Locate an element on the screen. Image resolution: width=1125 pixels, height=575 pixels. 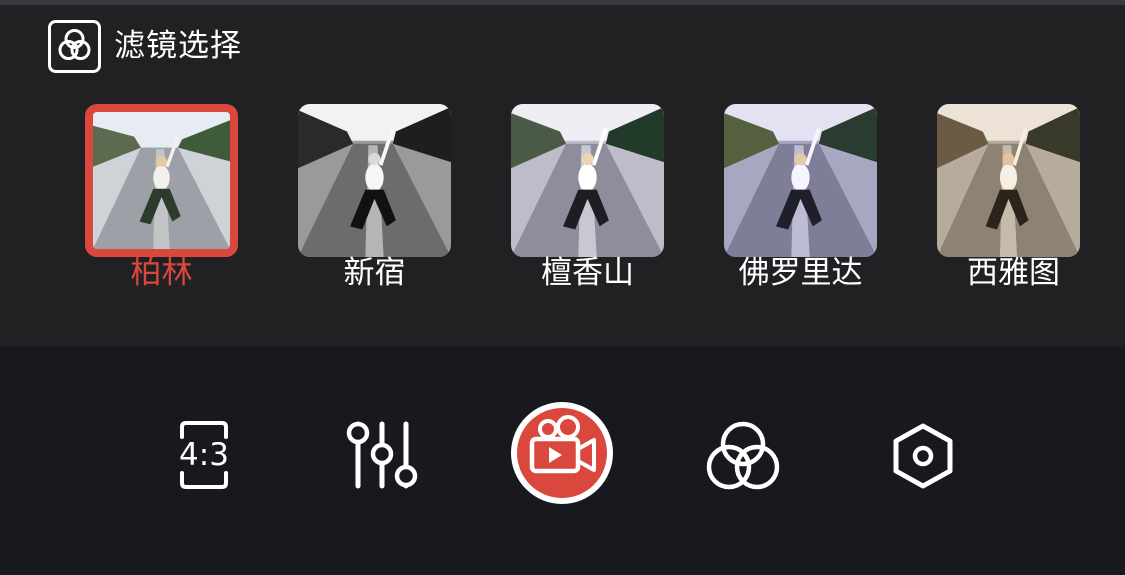
aspect-ratio-label: 4:3 is located at coordinates (204, 455).